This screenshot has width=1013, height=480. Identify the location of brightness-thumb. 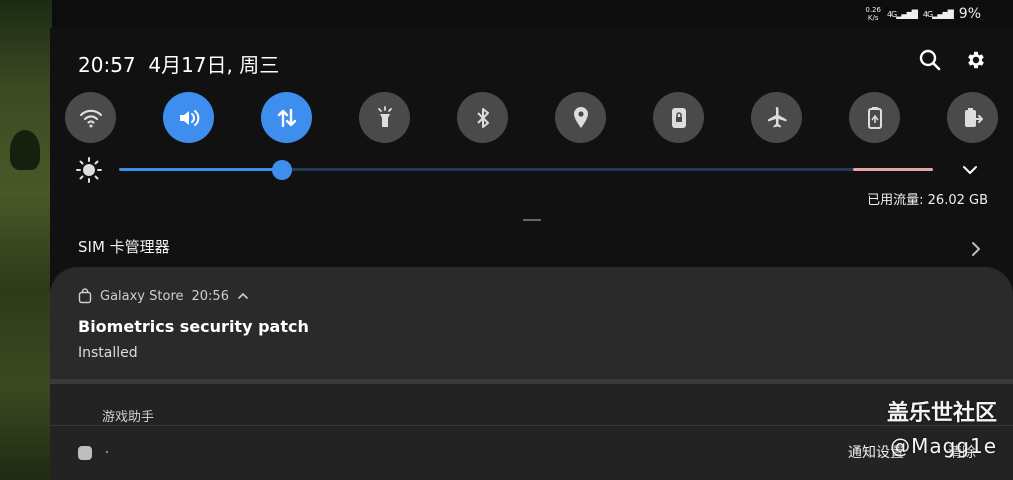
(281, 170).